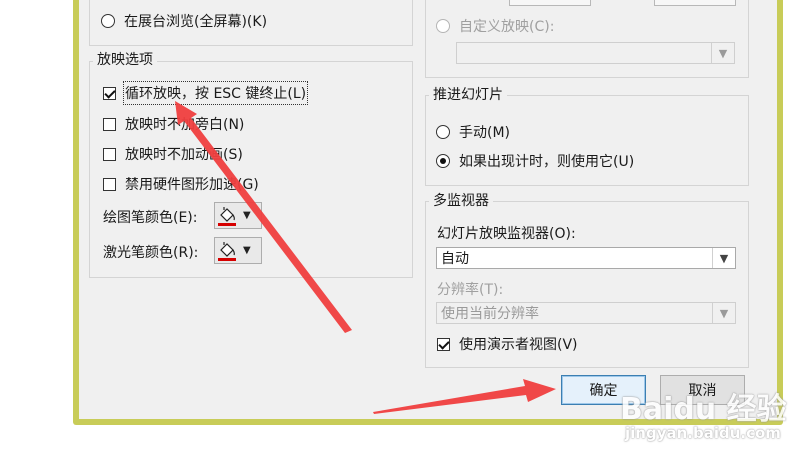 Image resolution: width=808 pixels, height=457 pixels. Describe the element at coordinates (506, 234) in the screenshot. I see `monitor-label: 幻灯片放映监视器(O):` at that location.